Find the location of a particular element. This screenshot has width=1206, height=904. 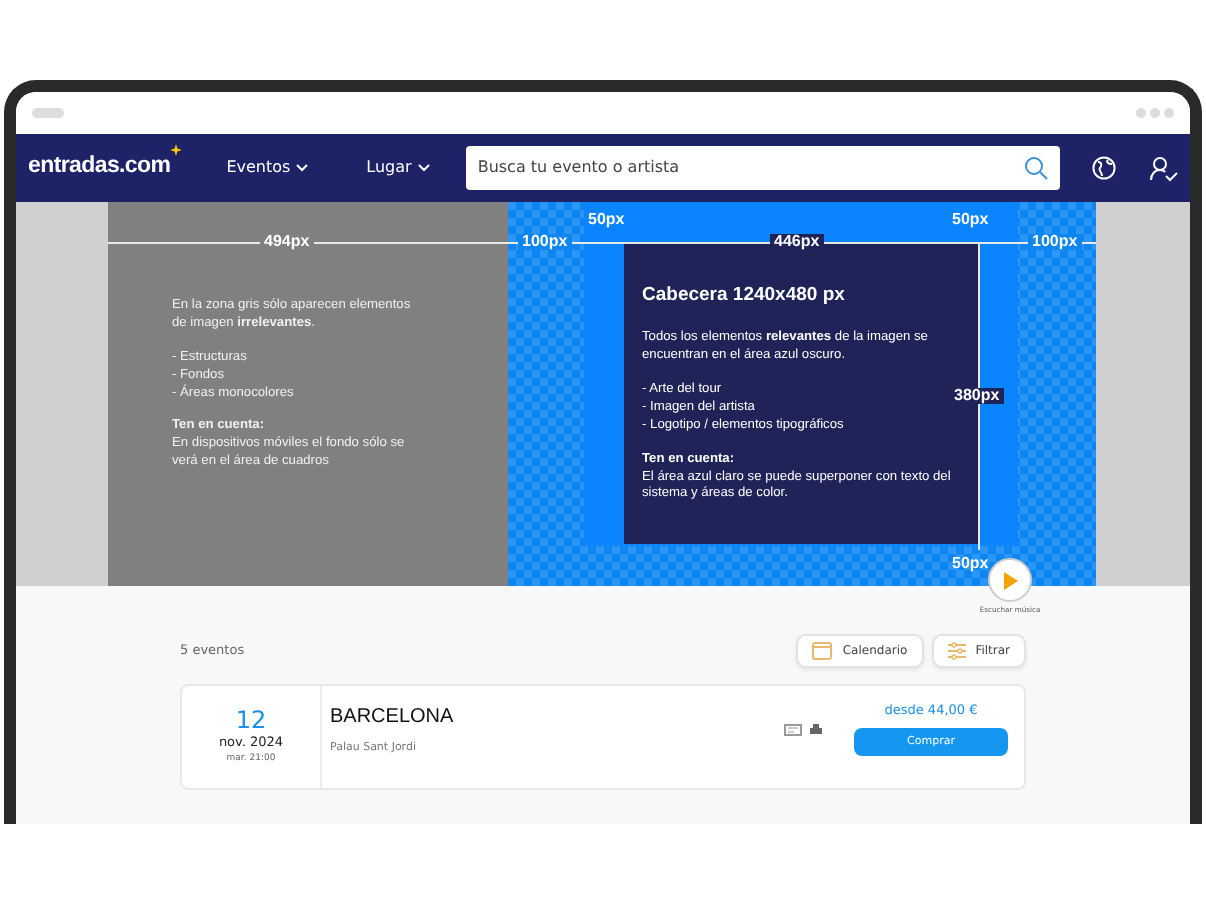

event-city: BARCELONA is located at coordinates (393, 718).